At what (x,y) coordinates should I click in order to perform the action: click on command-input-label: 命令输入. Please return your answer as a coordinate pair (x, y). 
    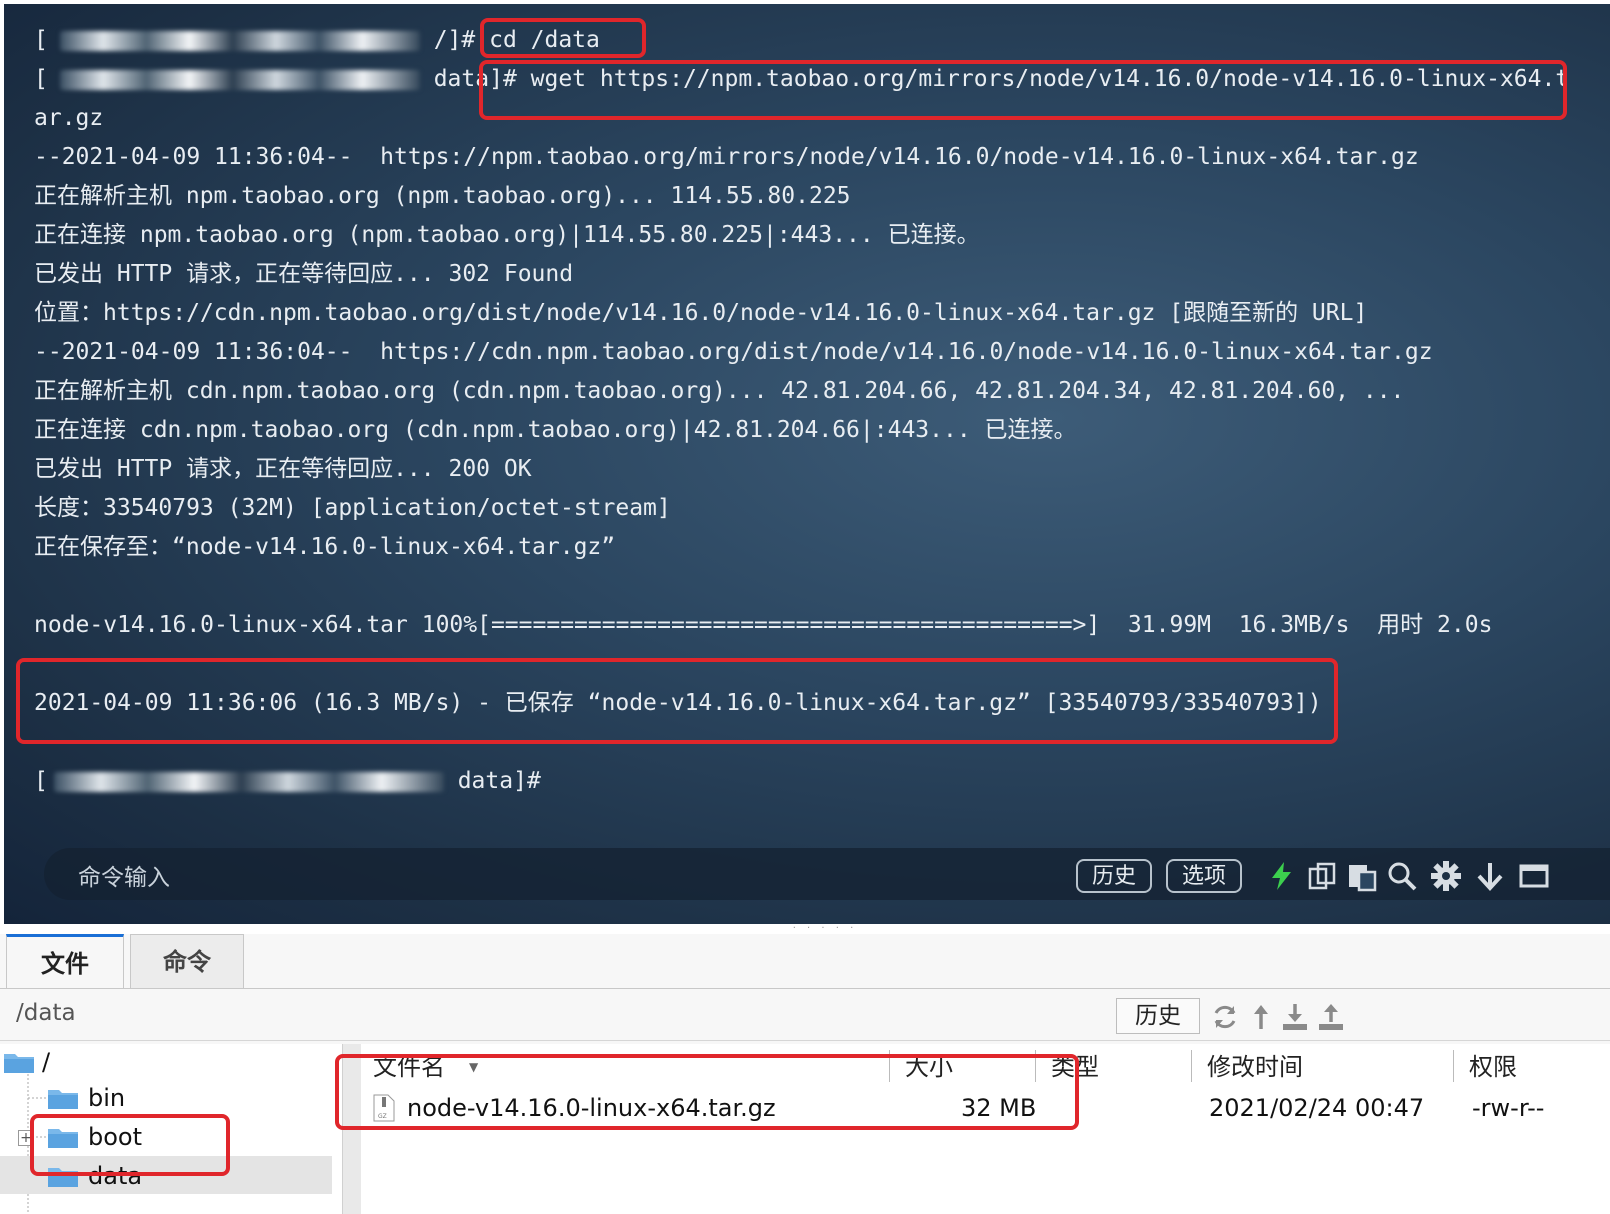
    Looking at the image, I should click on (124, 875).